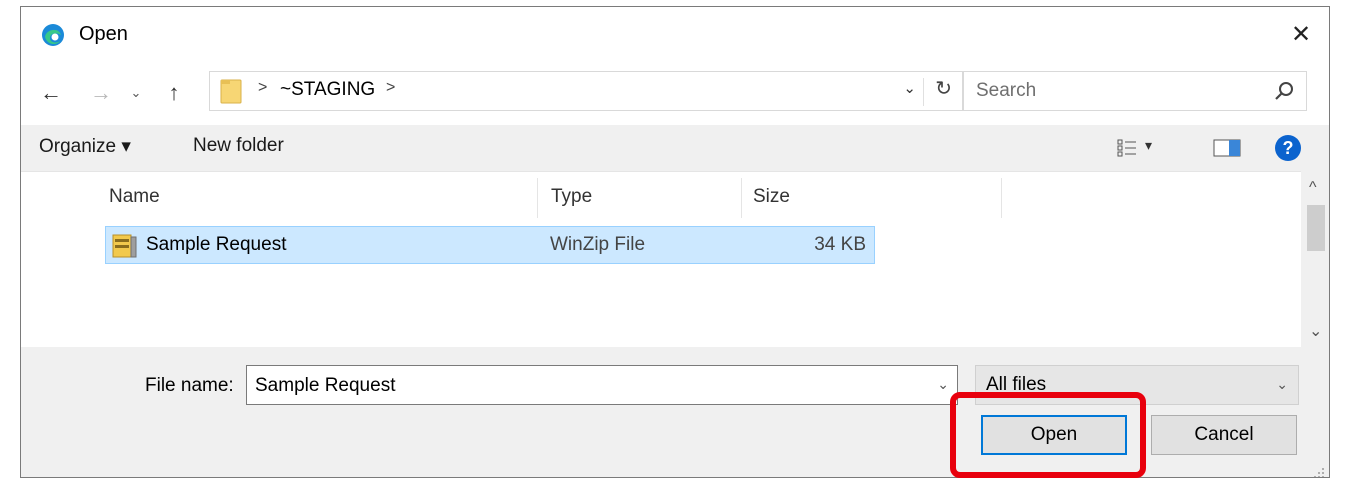 The width and height of the screenshot is (1345, 498). Describe the element at coordinates (585, 386) in the screenshot. I see `file-name-input` at that location.